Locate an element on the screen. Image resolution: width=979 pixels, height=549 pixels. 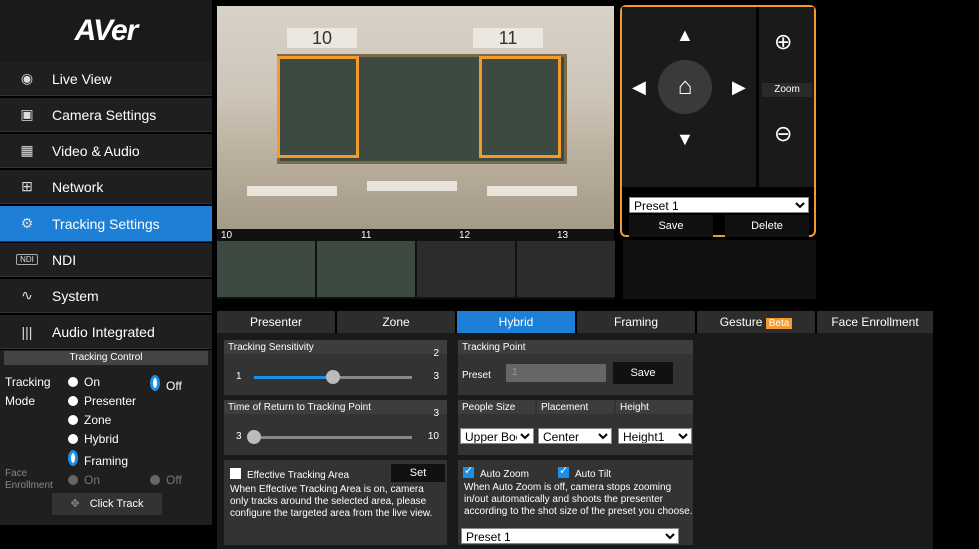
return-time-slider is located at coordinates (254, 437).